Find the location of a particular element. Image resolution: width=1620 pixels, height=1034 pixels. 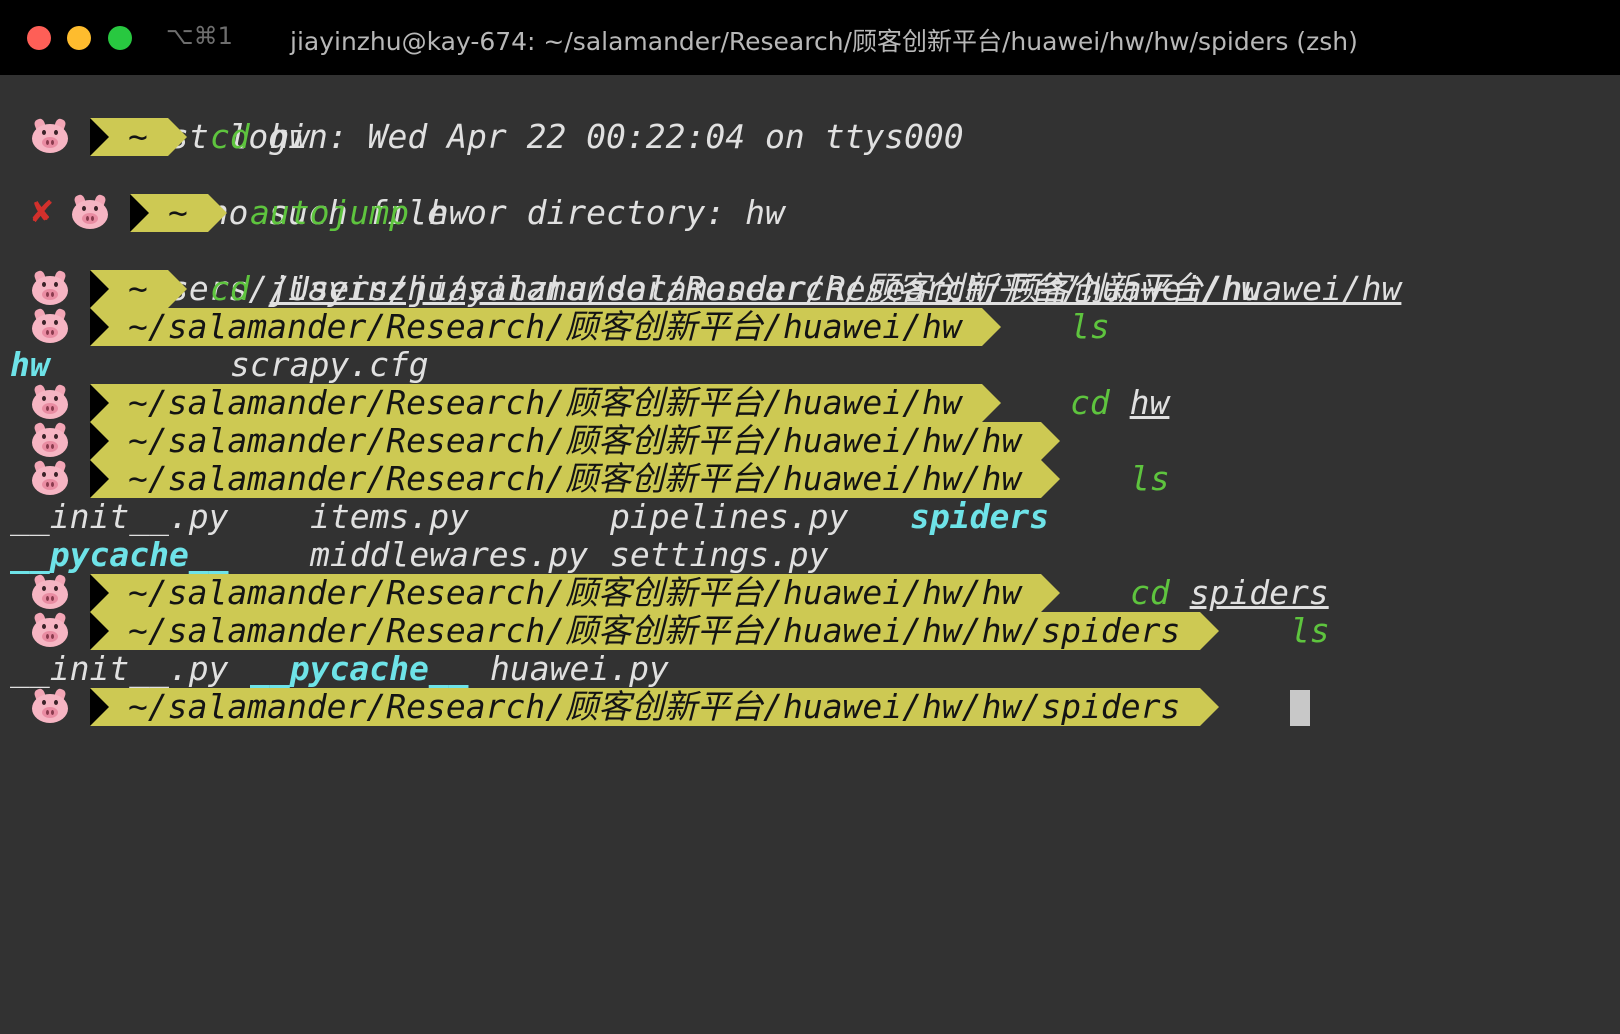

file-entry: huawei.py is located at coordinates (579, 668).